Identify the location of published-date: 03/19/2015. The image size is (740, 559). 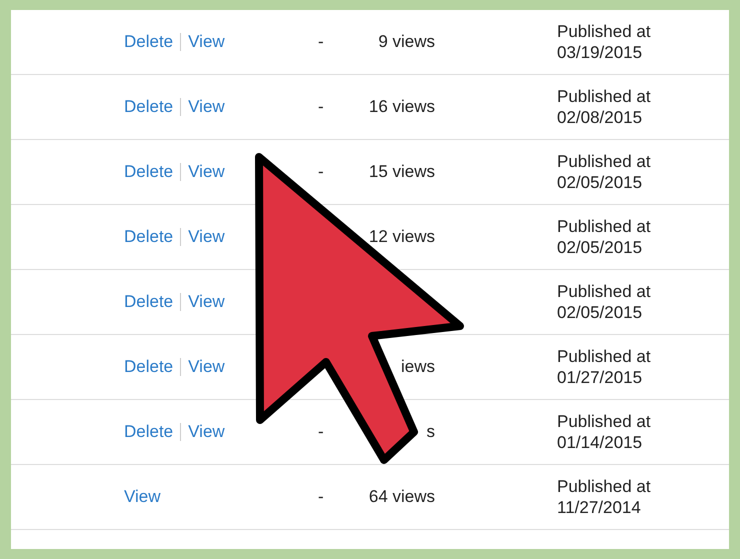
(600, 52).